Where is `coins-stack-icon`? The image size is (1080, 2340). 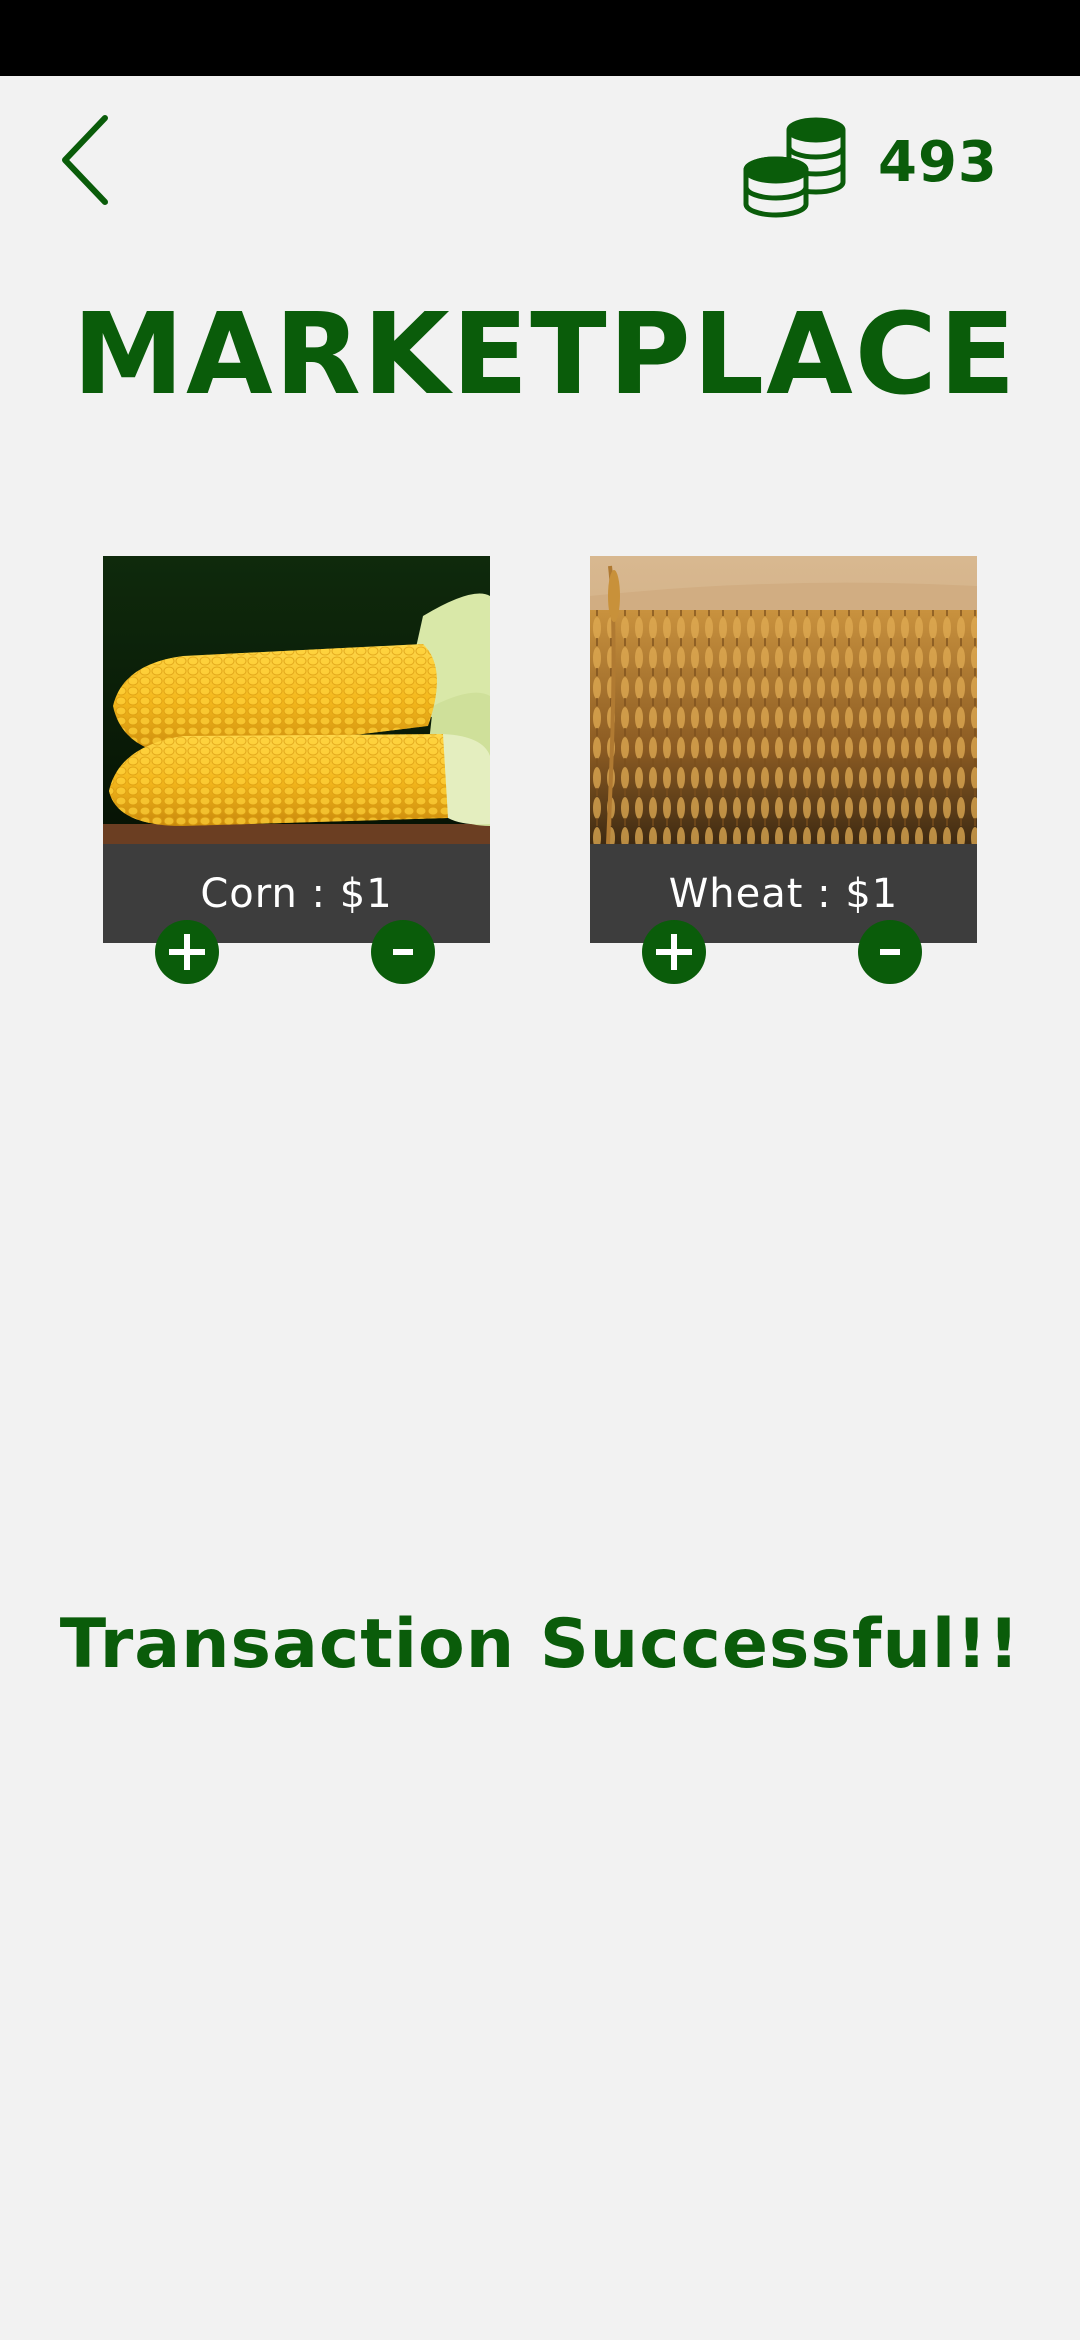
coins-stack-icon is located at coordinates (794, 167).